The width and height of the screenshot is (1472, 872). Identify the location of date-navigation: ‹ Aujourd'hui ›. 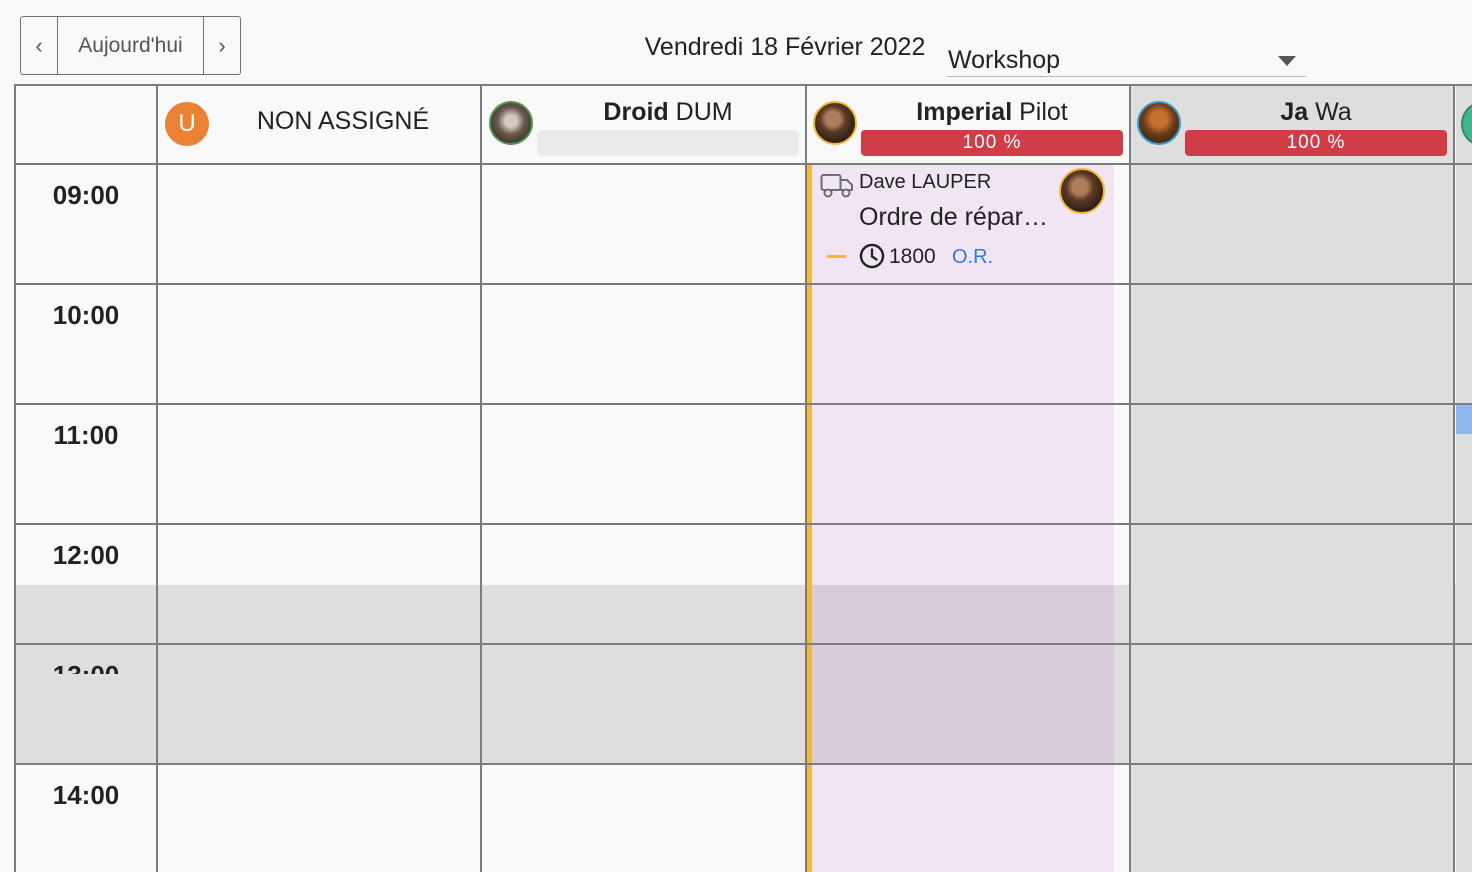
(130, 45).